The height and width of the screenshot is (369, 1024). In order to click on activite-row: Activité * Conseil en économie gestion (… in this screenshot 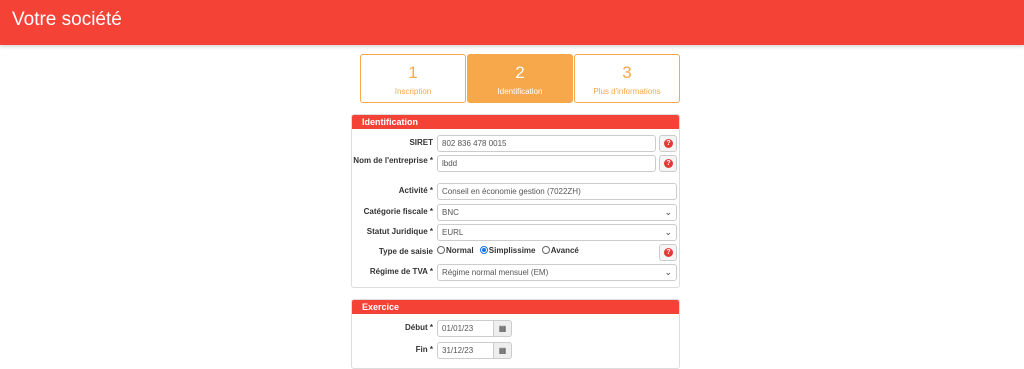, I will do `click(515, 192)`.